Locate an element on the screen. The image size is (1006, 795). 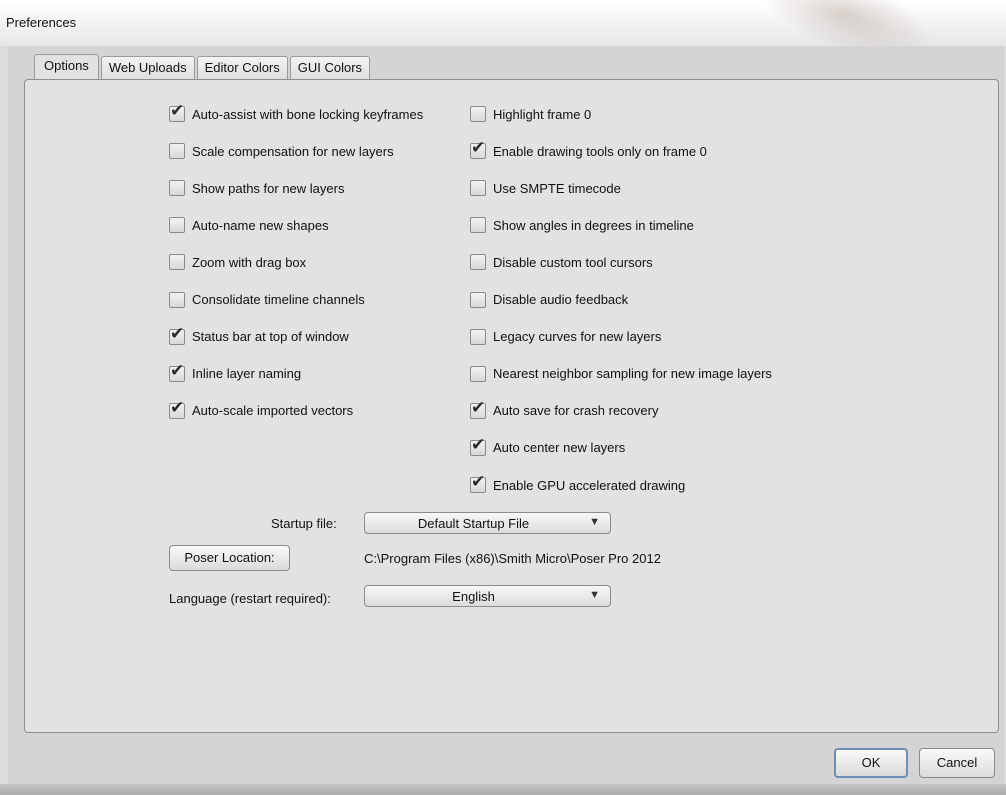
checkbox-label: Consolidate timeline channels is located at coordinates (278, 299).